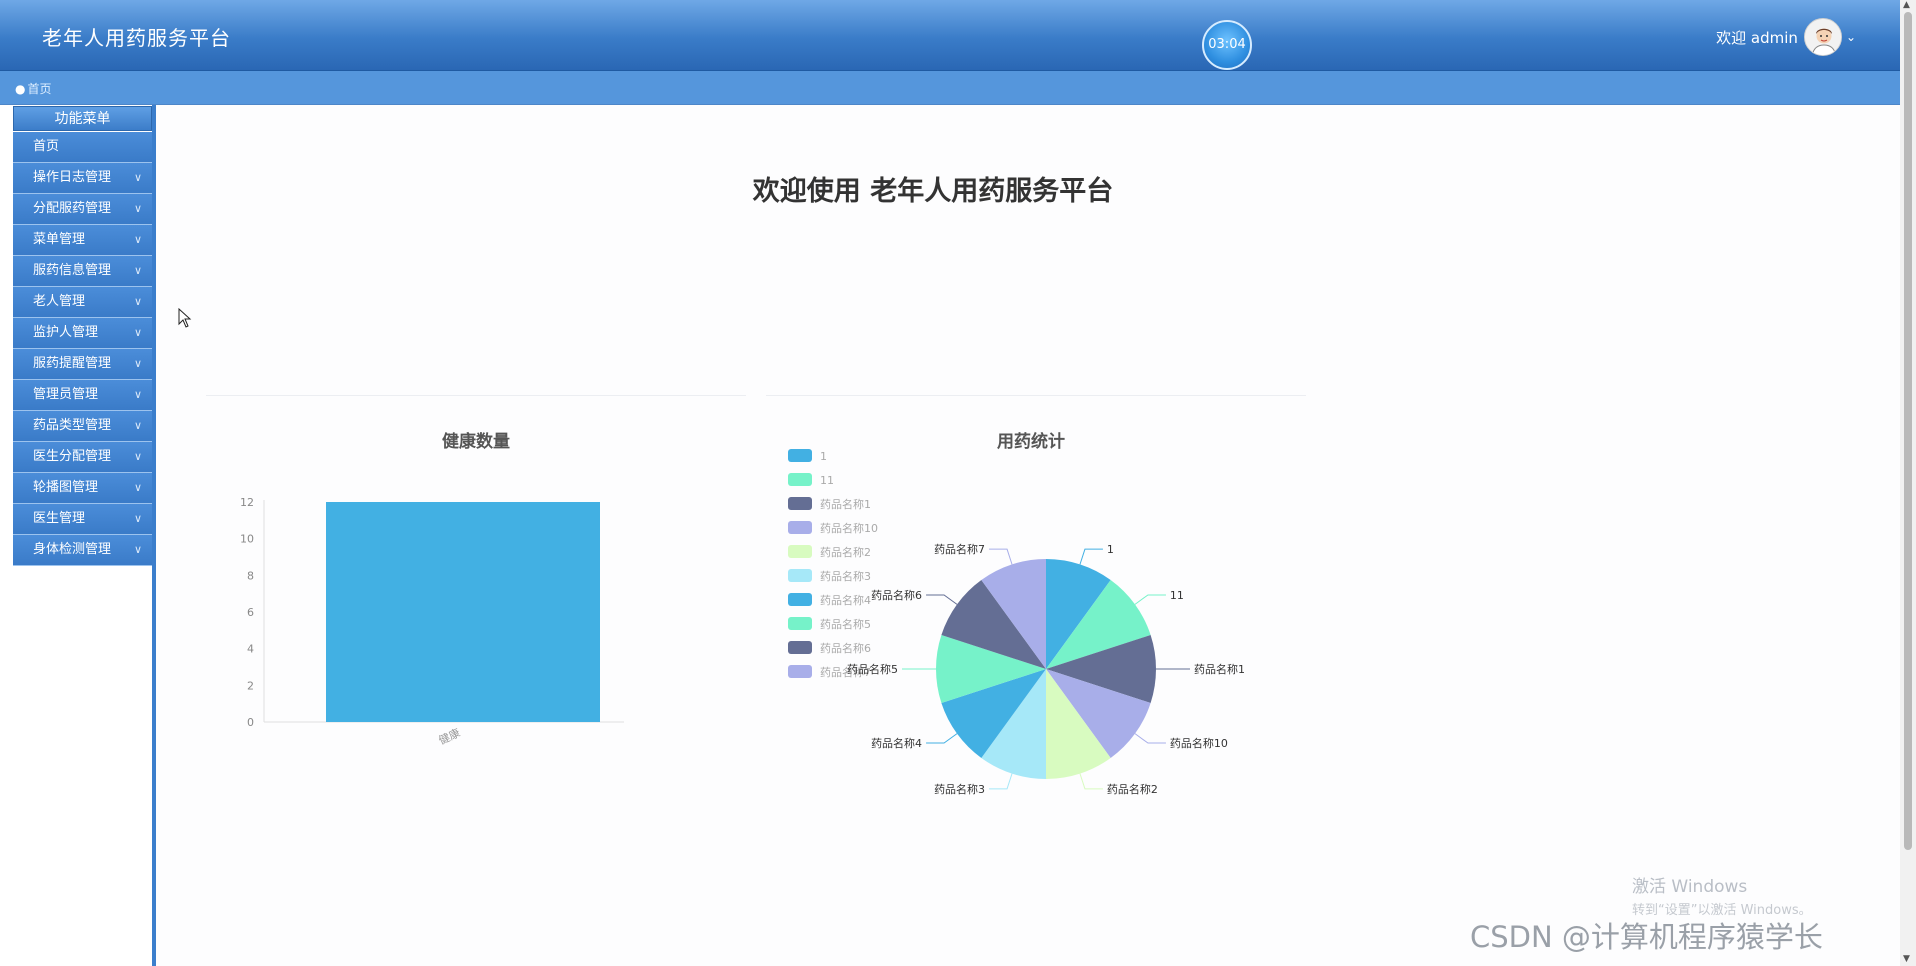 This screenshot has height=966, width=1916. What do you see at coordinates (823, 456) in the screenshot?
I see `legend-label: 1` at bounding box center [823, 456].